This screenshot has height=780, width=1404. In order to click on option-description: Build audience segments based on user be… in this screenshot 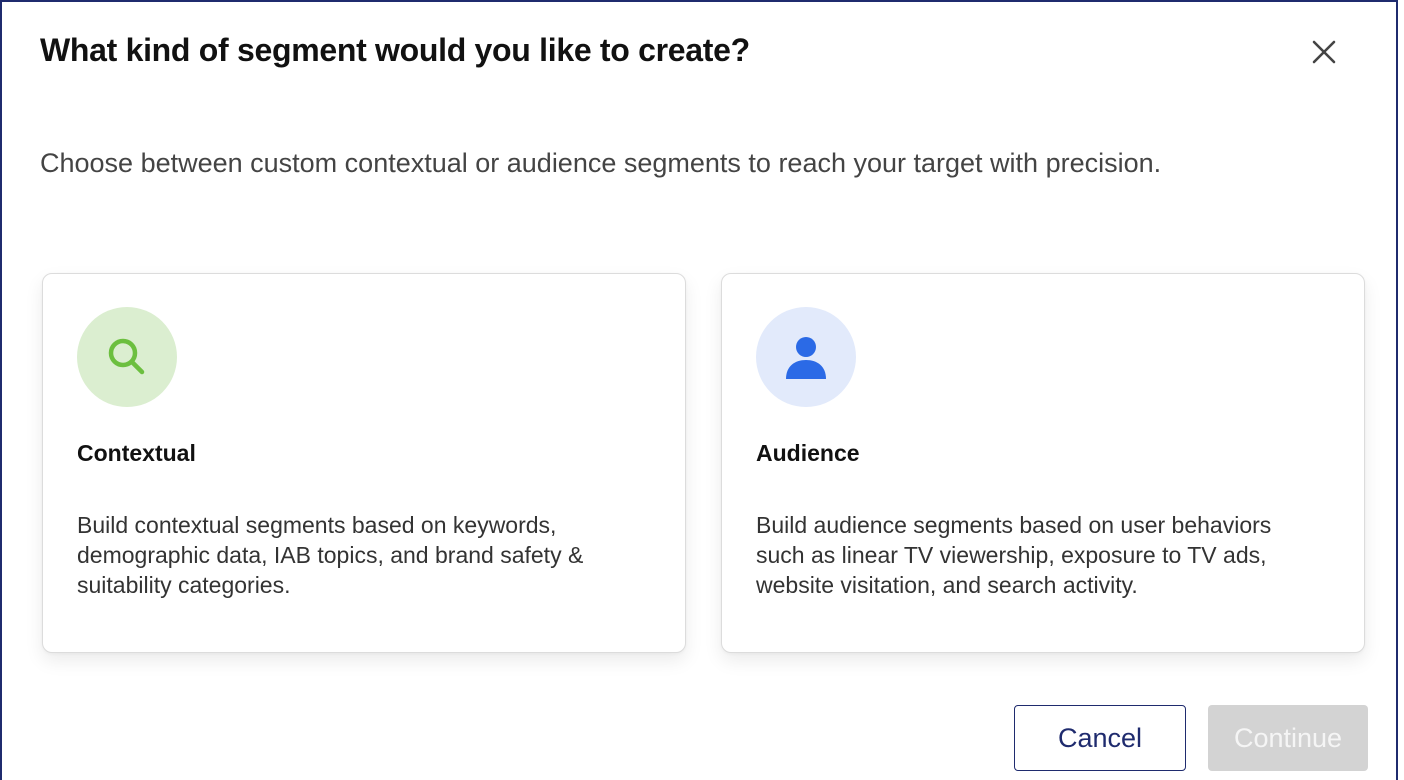, I will do `click(1014, 555)`.